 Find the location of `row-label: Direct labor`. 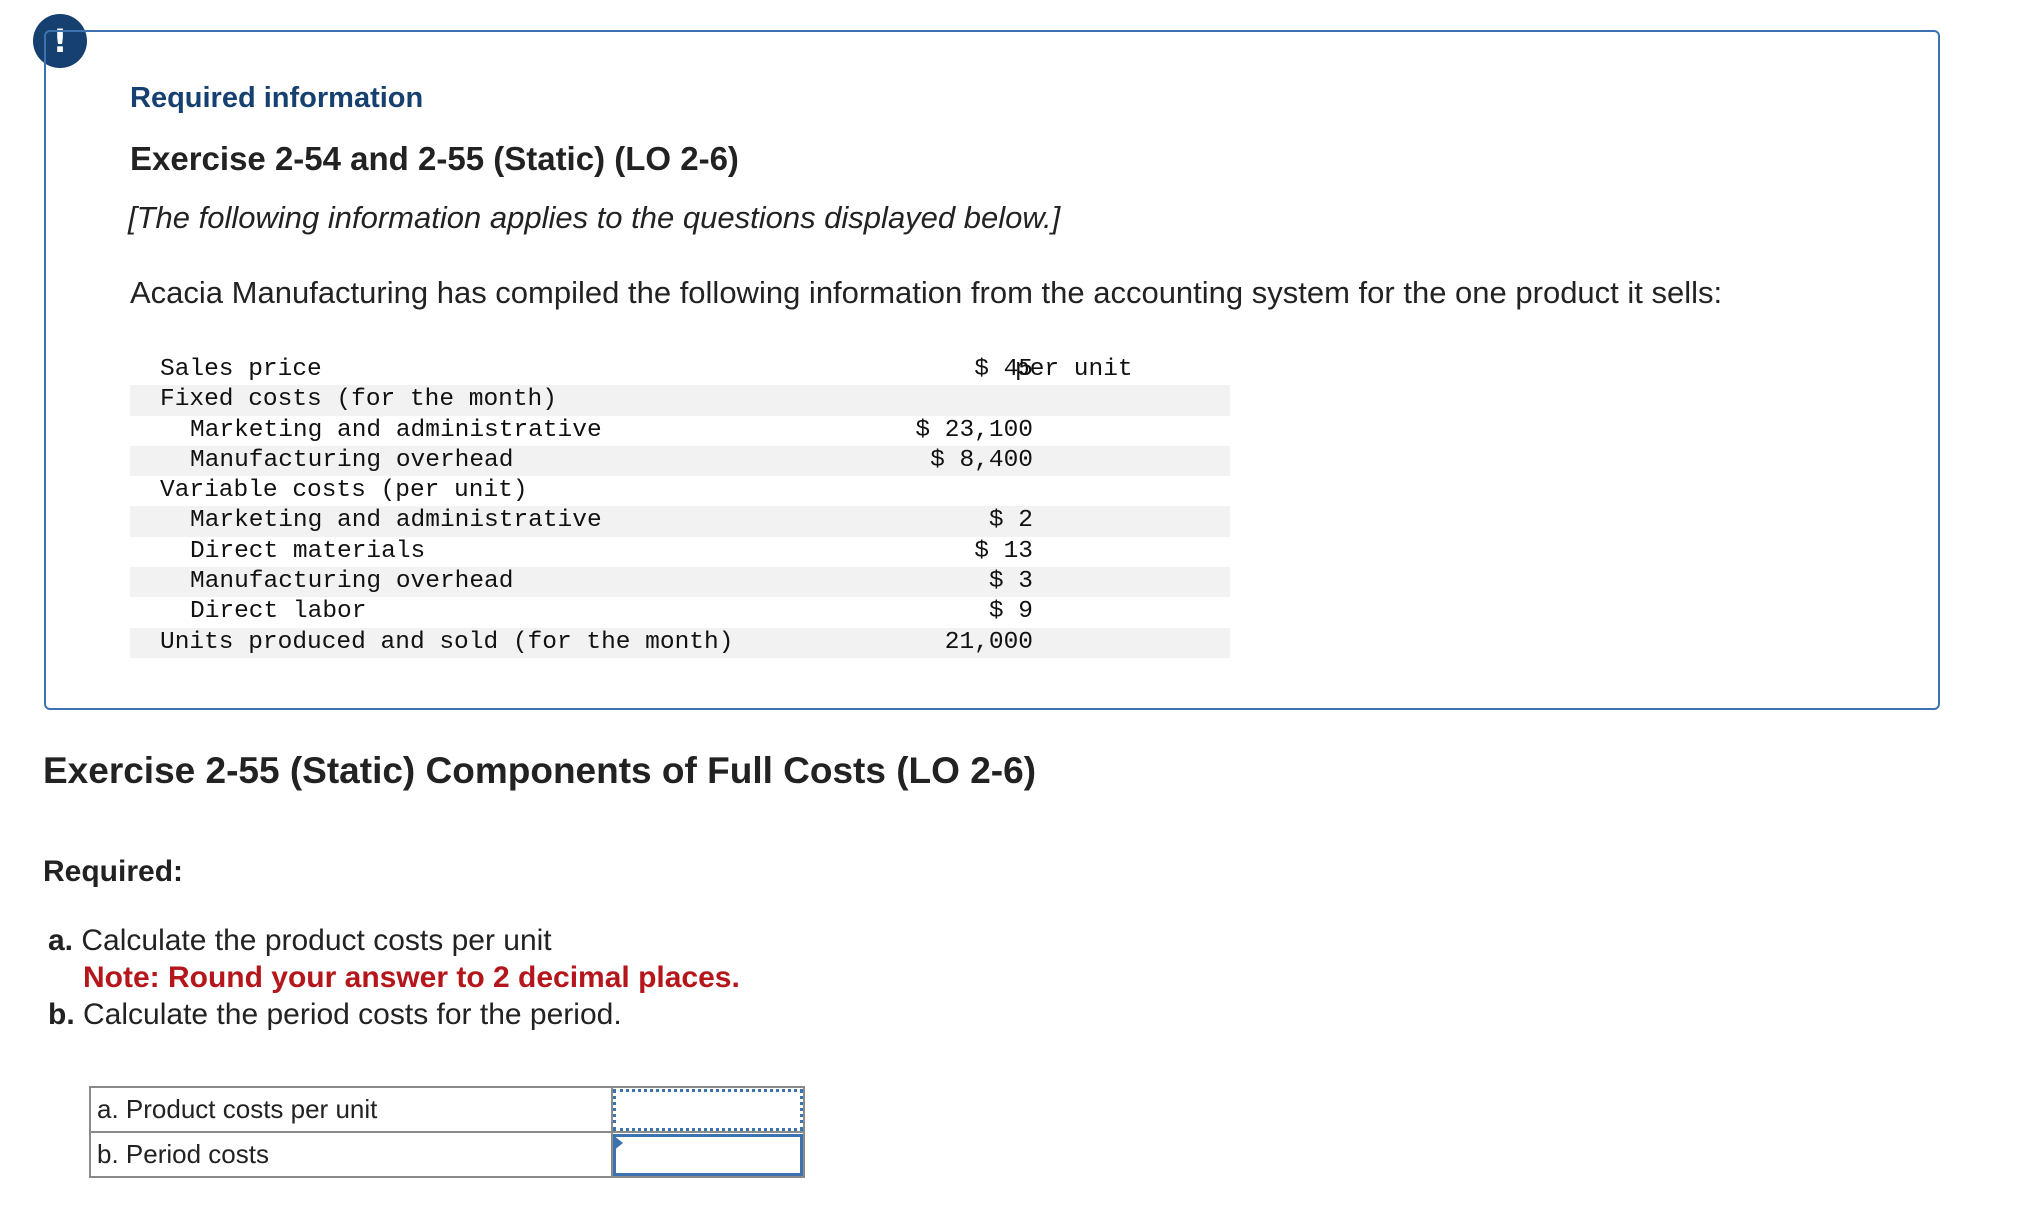

row-label: Direct labor is located at coordinates (278, 612).